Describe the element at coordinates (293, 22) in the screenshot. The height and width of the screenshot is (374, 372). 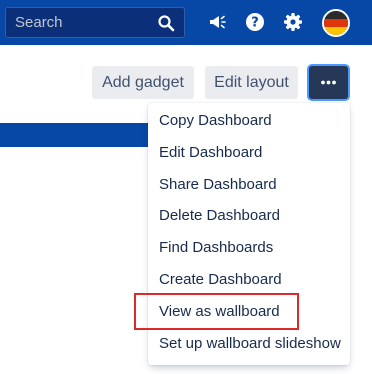
I see `settings-gear-icon` at that location.